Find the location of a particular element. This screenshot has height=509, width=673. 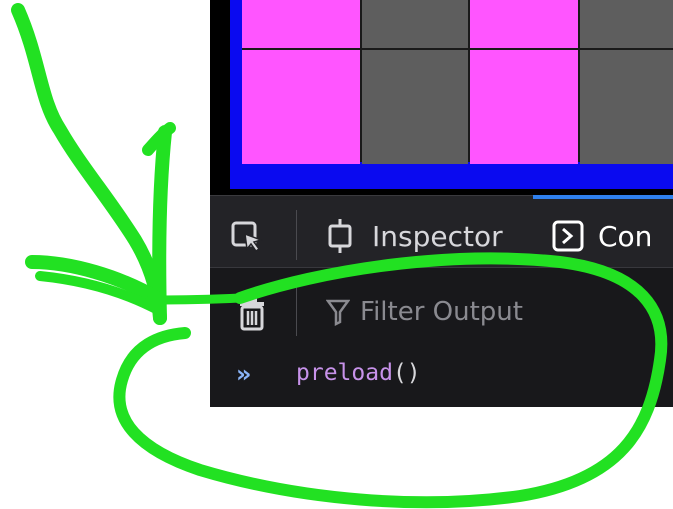

console-icon is located at coordinates (568, 236).